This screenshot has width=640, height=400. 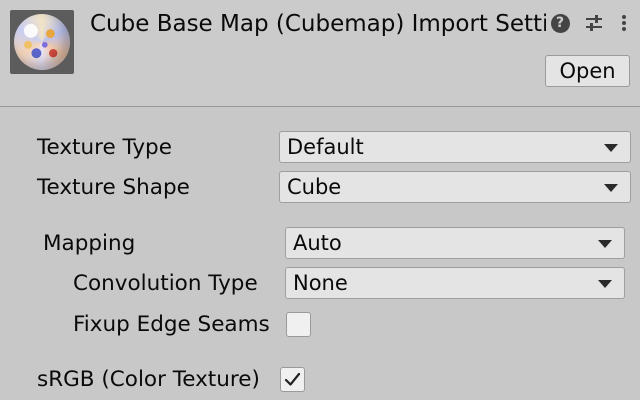 I want to click on checkmark-icon, so click(x=292, y=379).